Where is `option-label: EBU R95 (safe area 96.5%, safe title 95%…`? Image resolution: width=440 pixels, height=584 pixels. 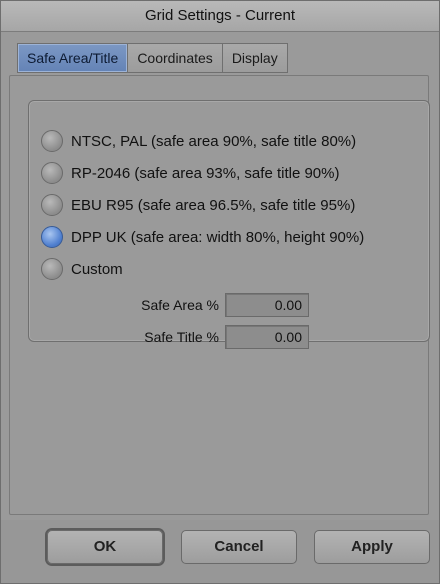
option-label: EBU R95 (safe area 96.5%, safe title 95%… is located at coordinates (213, 205).